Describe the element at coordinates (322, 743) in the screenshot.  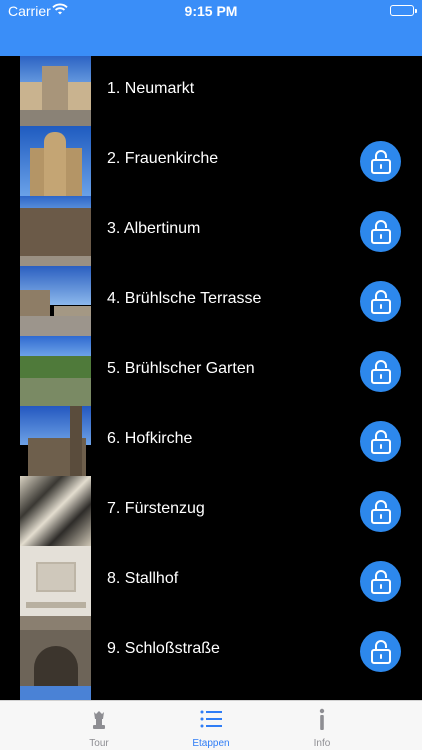
I see `tab-label: Info` at that location.